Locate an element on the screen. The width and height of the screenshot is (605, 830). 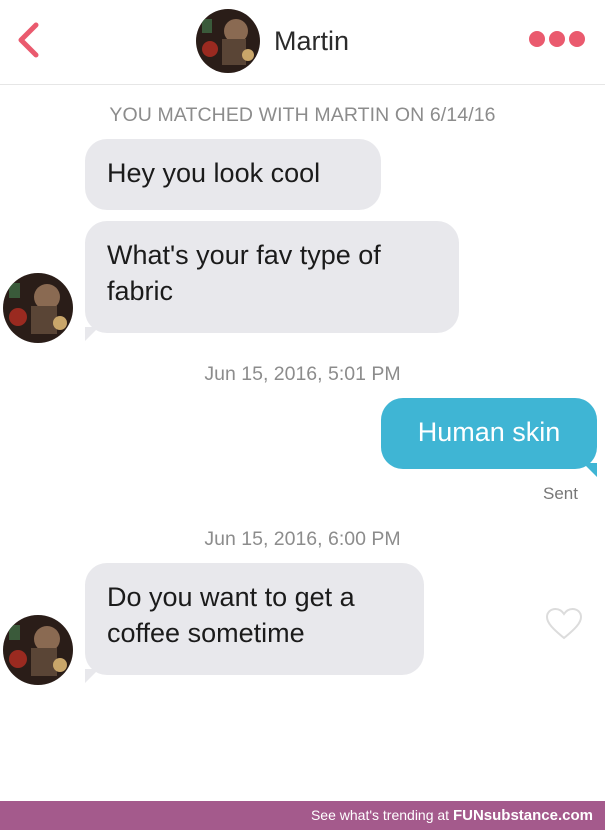
more-options-button is located at coordinates (557, 39).